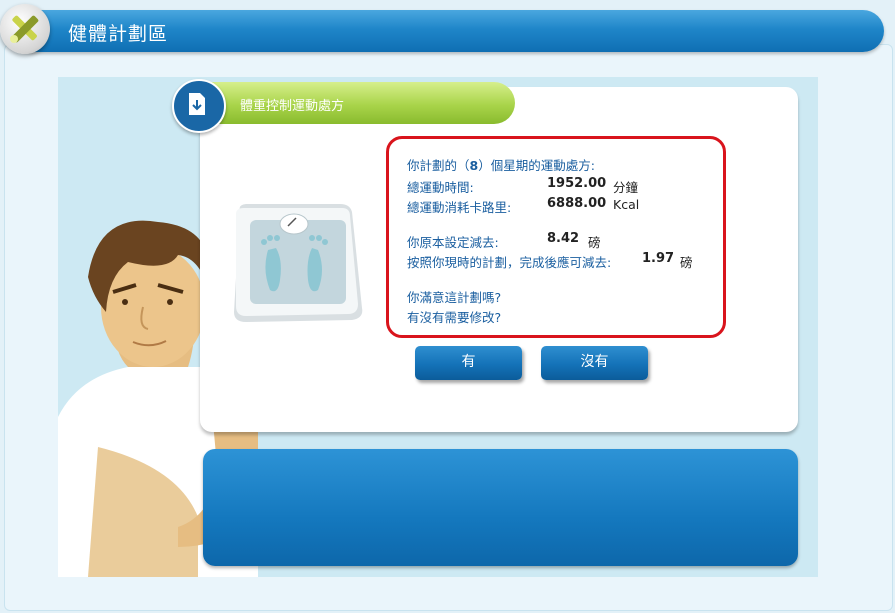 The image size is (895, 613). What do you see at coordinates (626, 187) in the screenshot?
I see `total-time-unit: 分鐘` at bounding box center [626, 187].